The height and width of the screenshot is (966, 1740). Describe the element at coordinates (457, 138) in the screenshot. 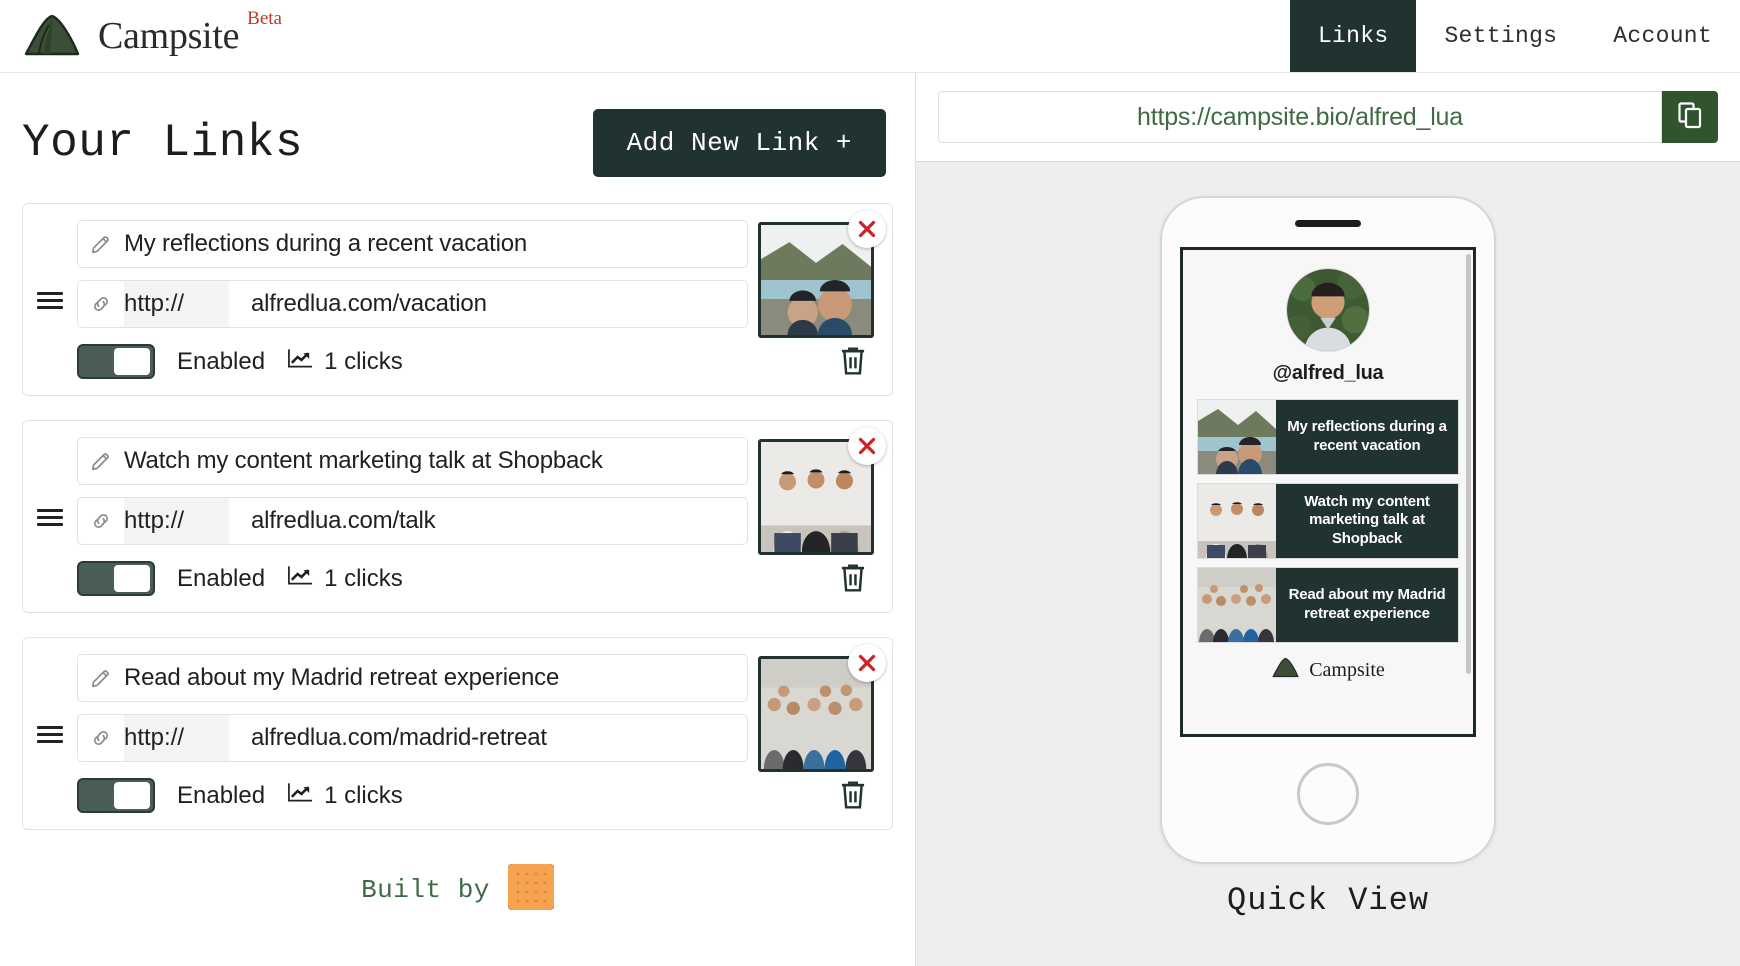

I see `links-header-row: Your Links Add New Link +` at that location.